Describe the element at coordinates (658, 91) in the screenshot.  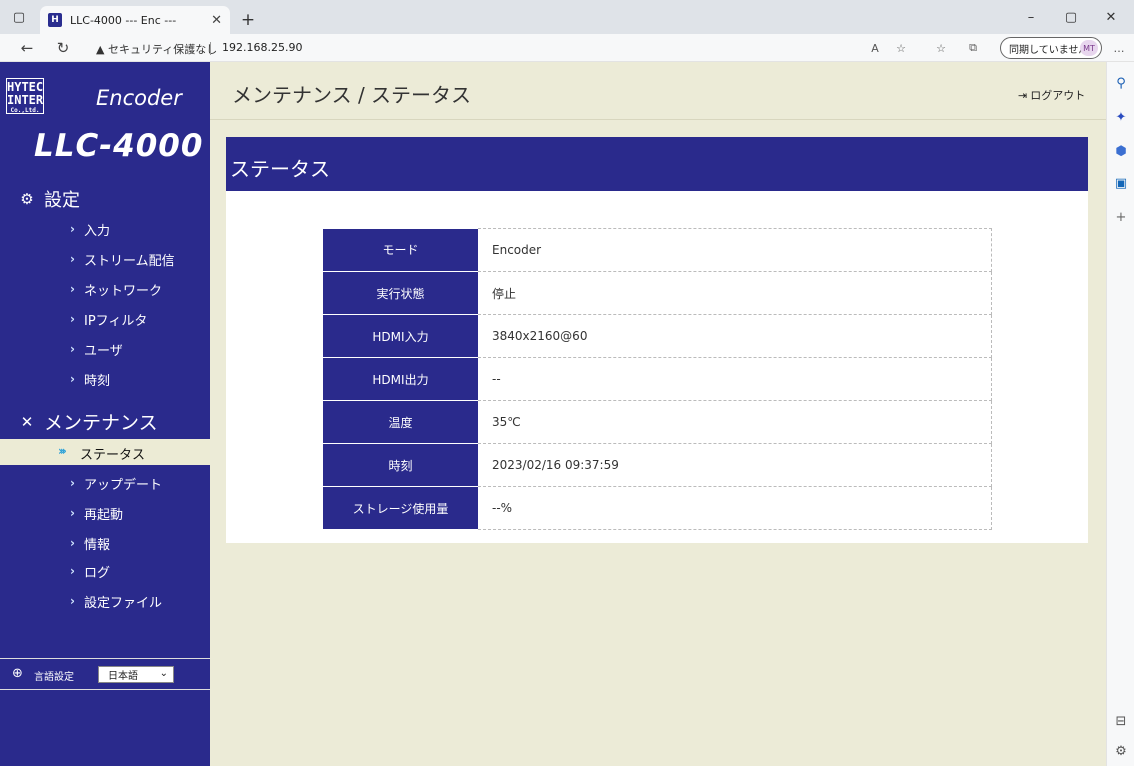
I see `page-header: メンテナンス / ステータス ⇥ ログアウト` at that location.